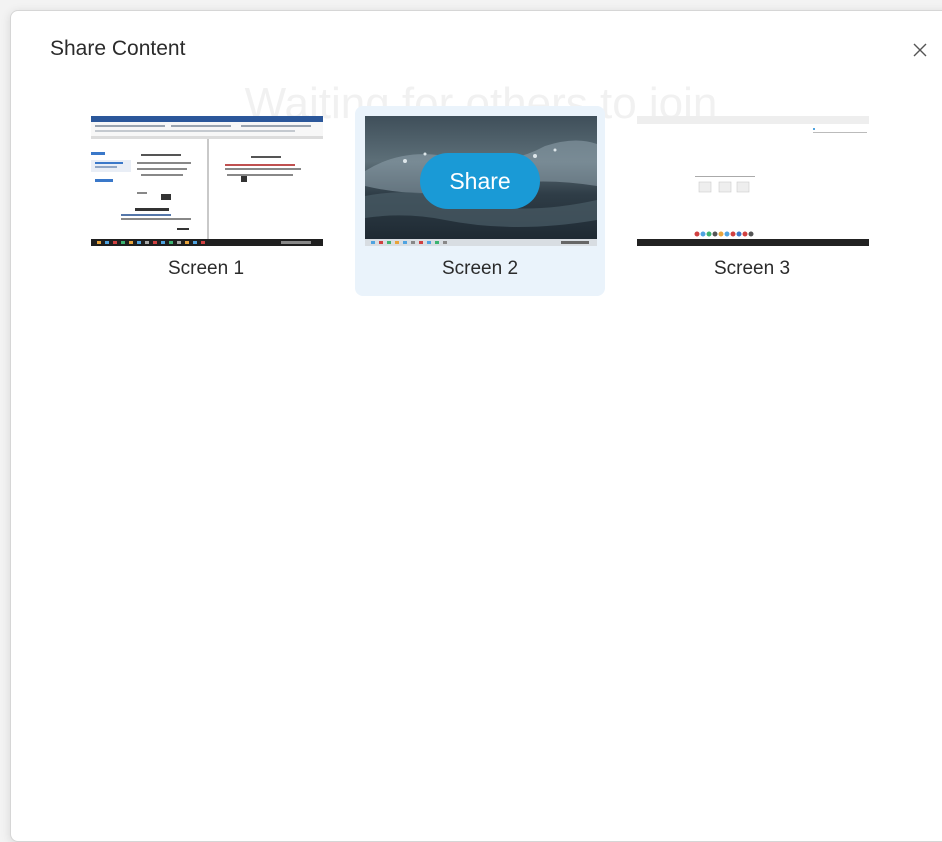 The image size is (942, 842). Describe the element at coordinates (480, 268) in the screenshot. I see `screen-2-label: Screen 2` at that location.